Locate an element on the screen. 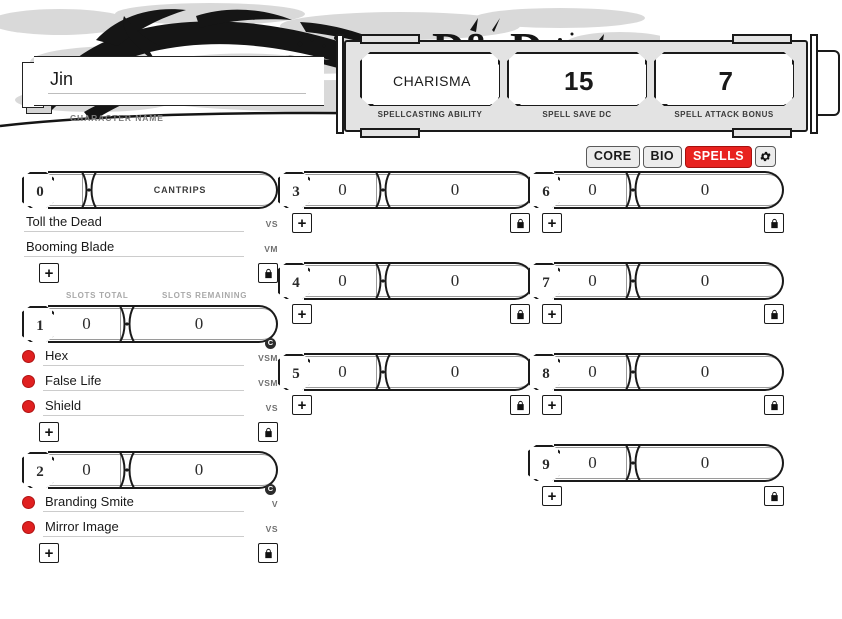 The image size is (842, 619). level-number-5: 5 is located at coordinates (296, 373).